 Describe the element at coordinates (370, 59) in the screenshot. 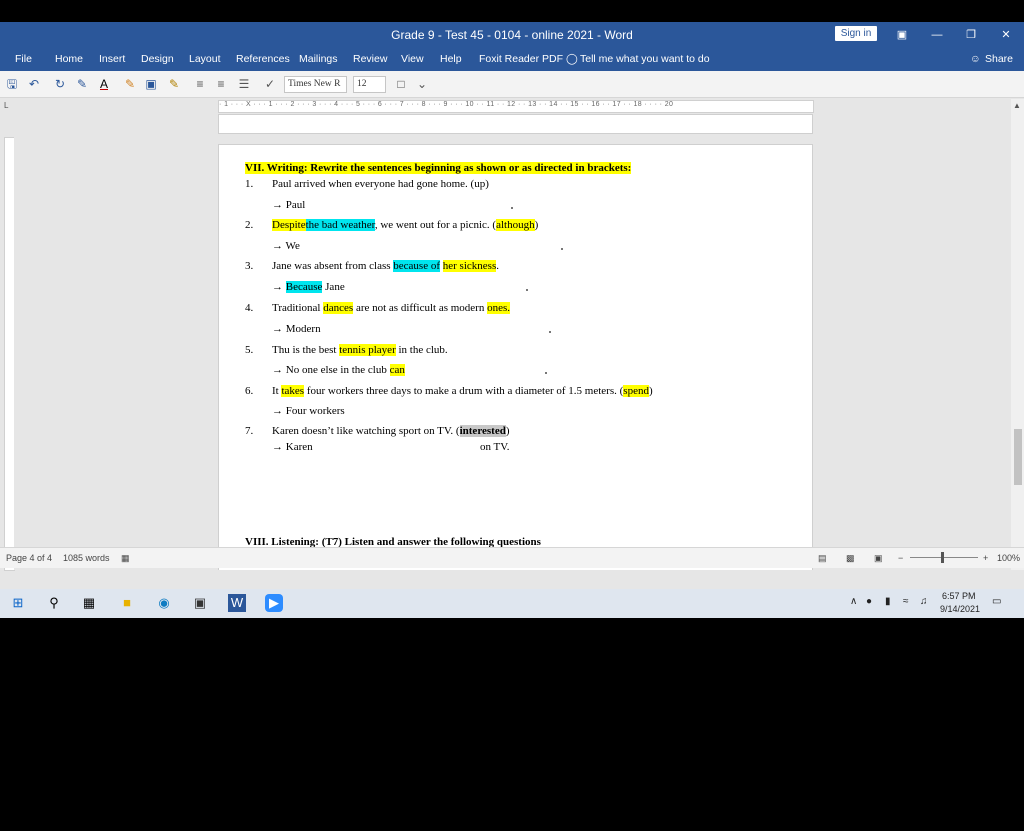

I see `tab-review: Review` at that location.